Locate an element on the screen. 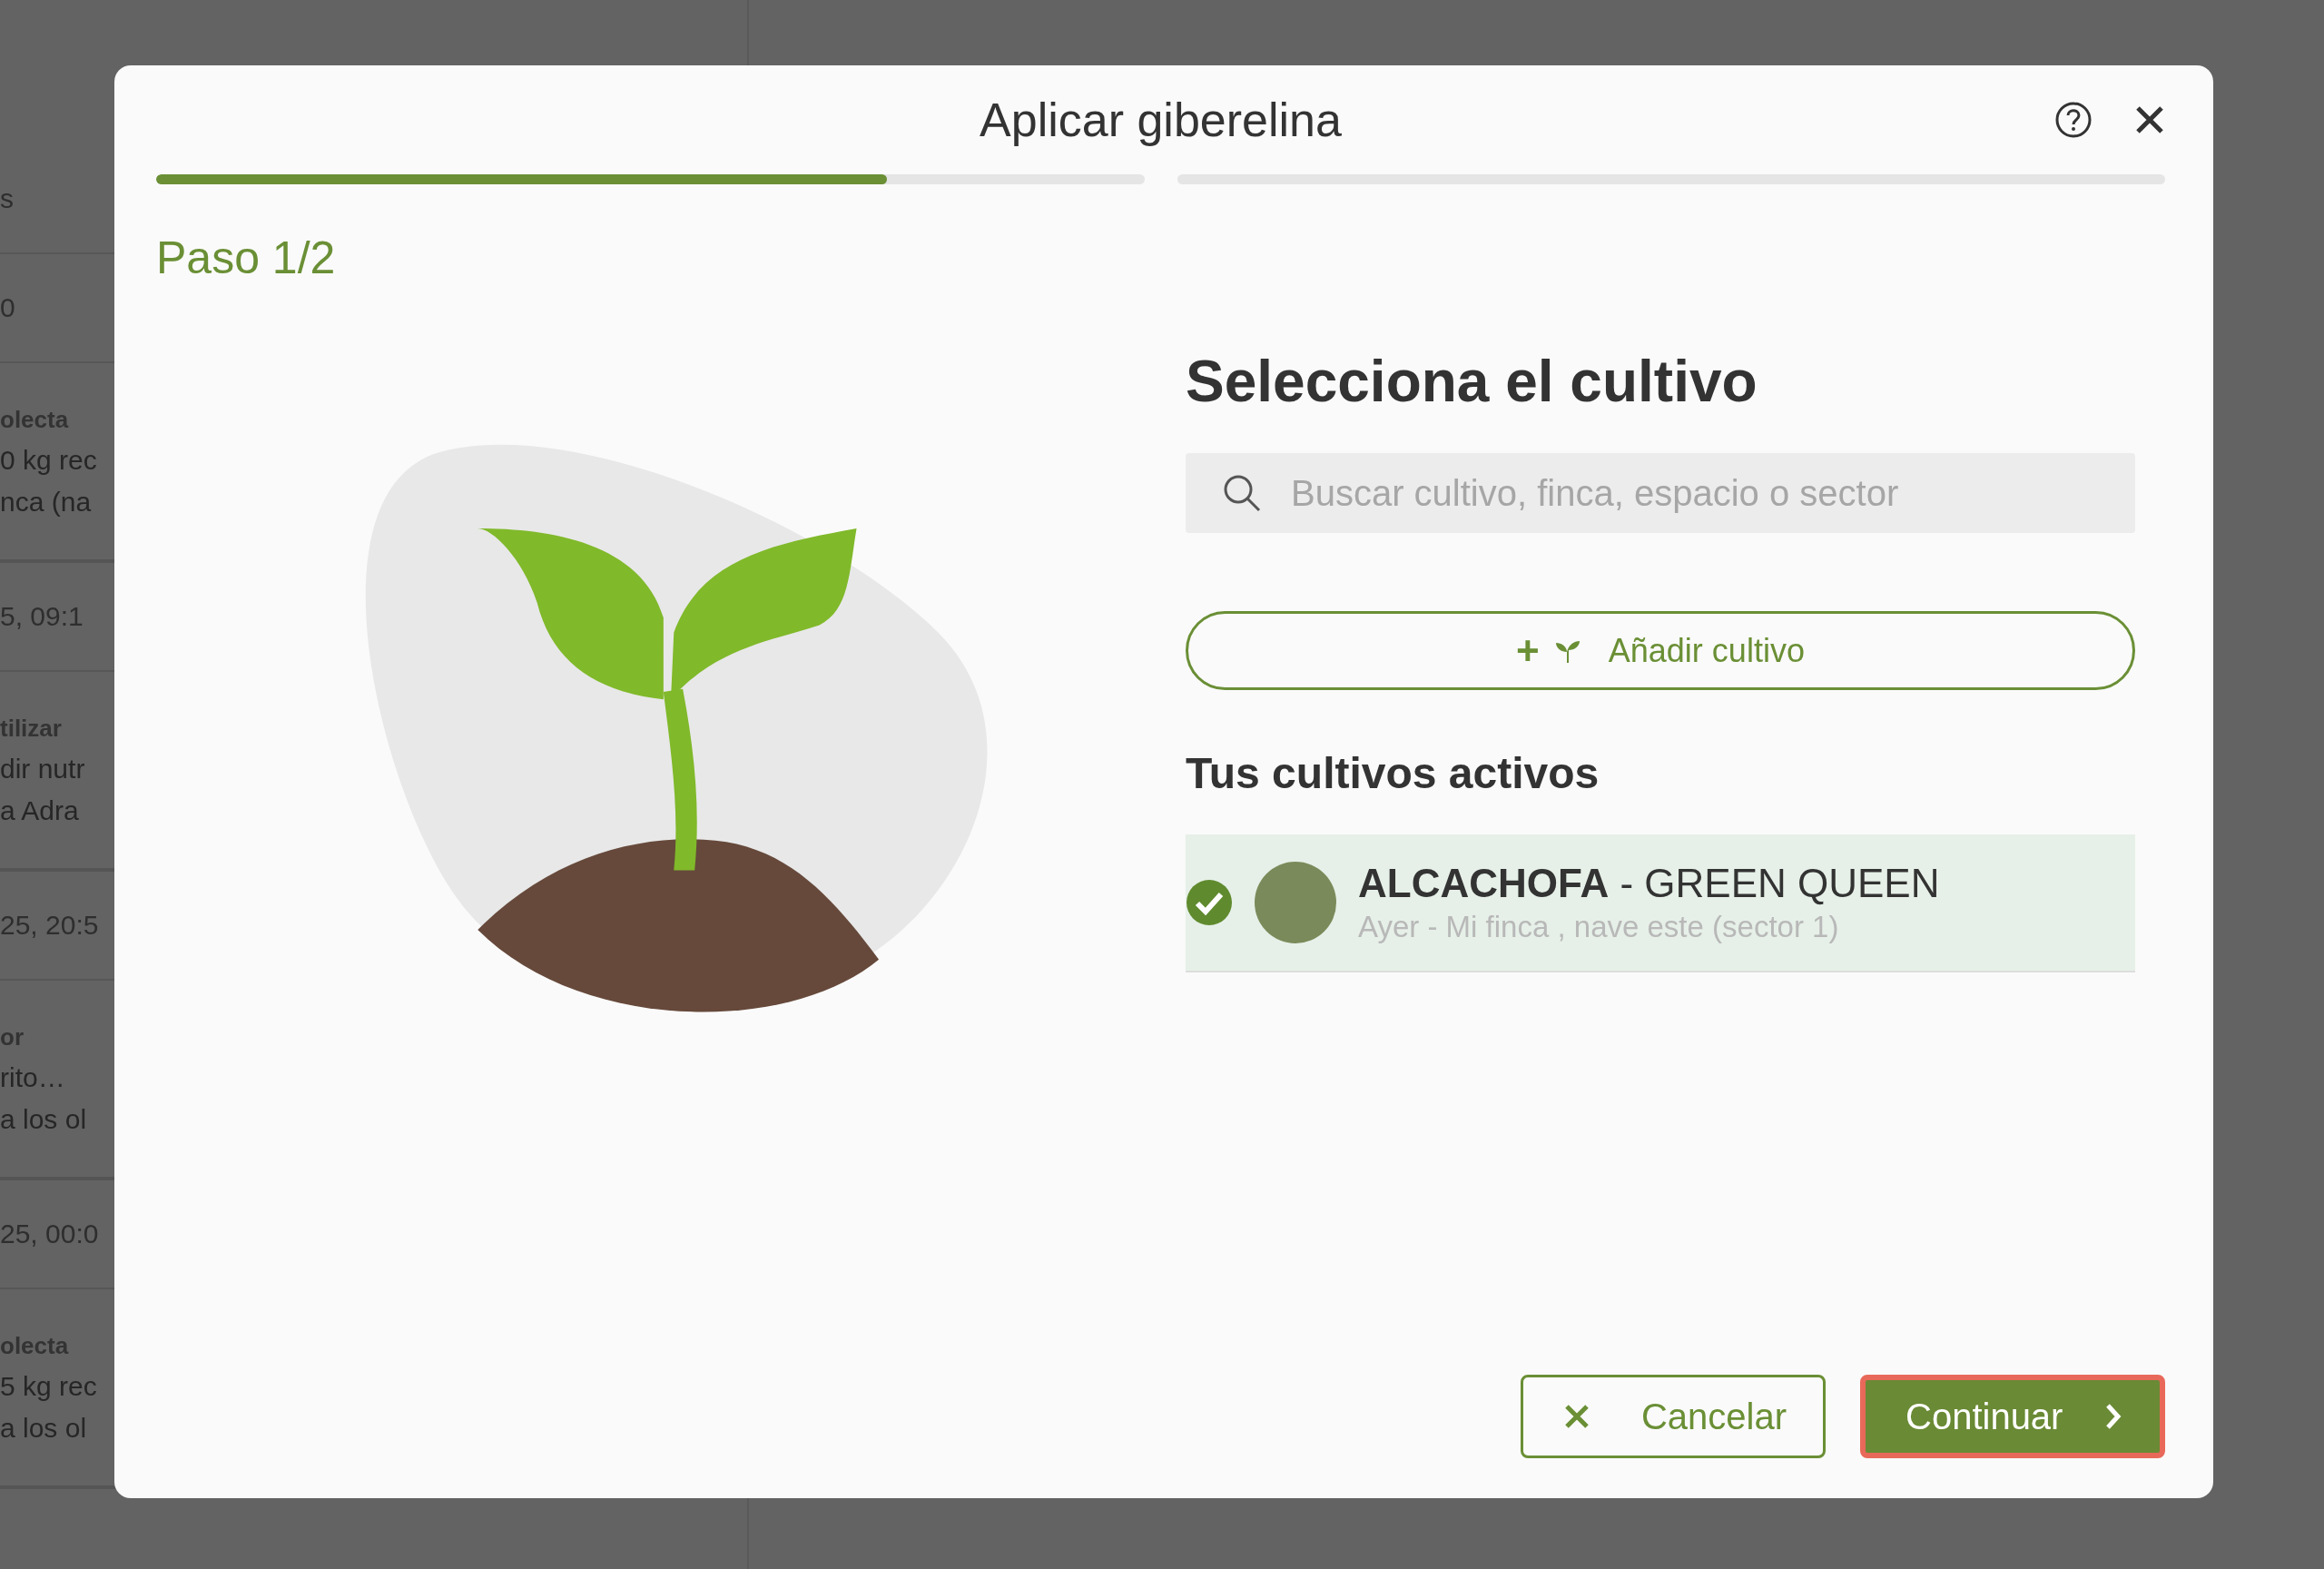 Image resolution: width=2324 pixels, height=1569 pixels. search-icon is located at coordinates (1242, 493).